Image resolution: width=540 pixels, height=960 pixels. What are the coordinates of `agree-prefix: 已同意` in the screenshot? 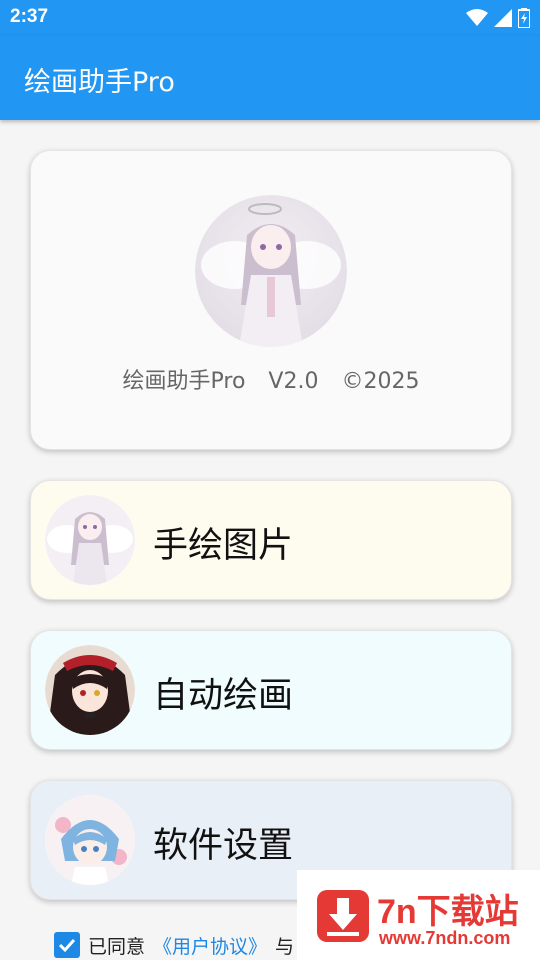 It's located at (117, 946).